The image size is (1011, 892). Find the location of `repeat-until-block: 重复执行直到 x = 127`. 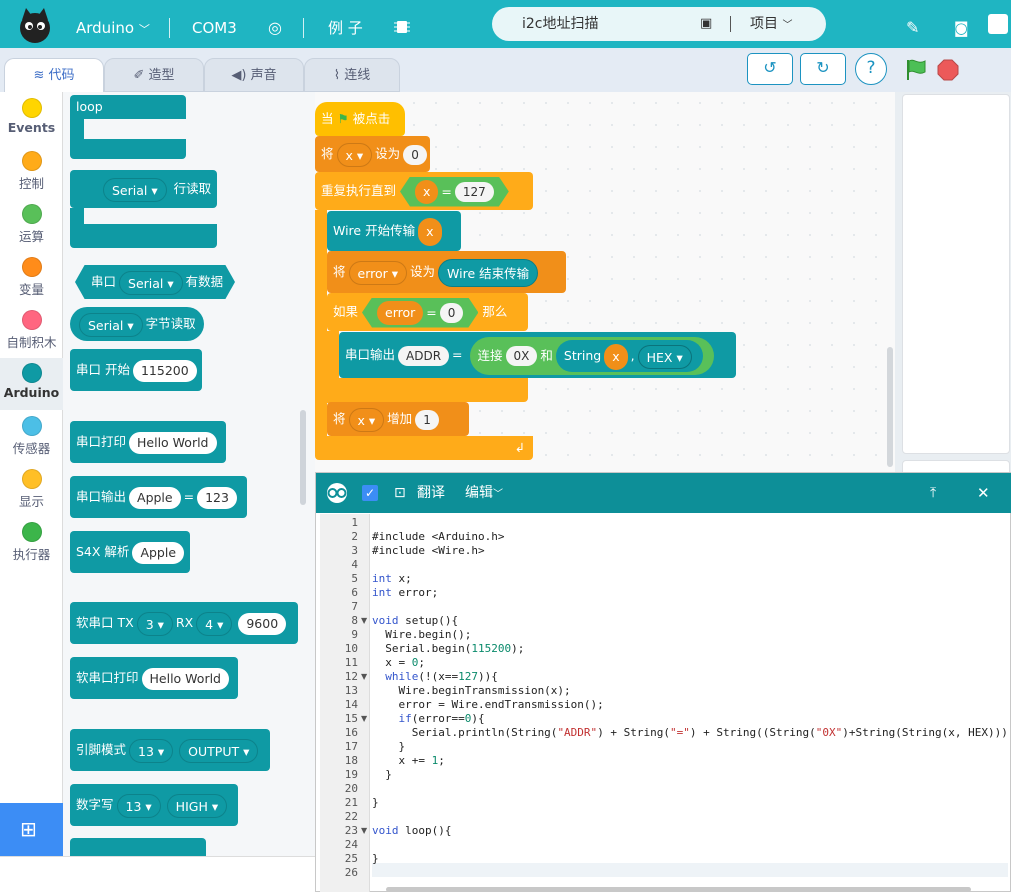

repeat-until-block: 重复执行直到 x = 127 is located at coordinates (424, 191).